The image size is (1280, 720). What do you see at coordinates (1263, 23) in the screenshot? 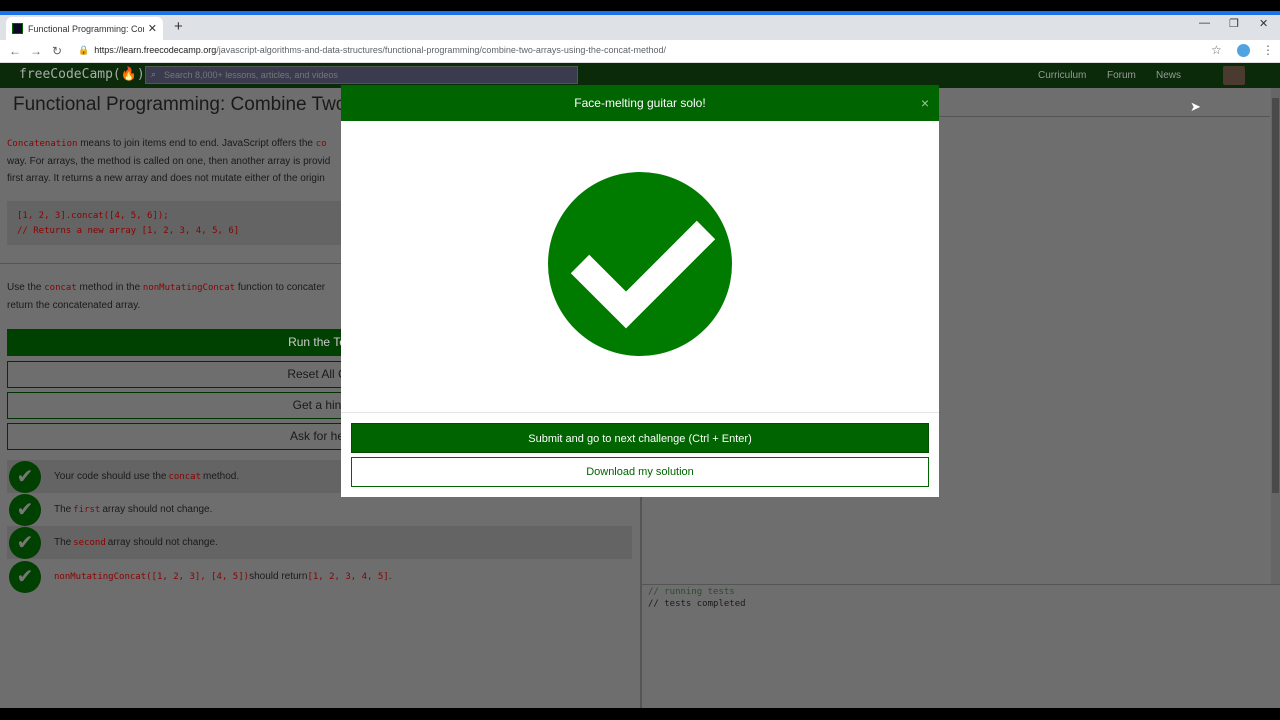
I see `window-close-icon: ✕` at bounding box center [1263, 23].